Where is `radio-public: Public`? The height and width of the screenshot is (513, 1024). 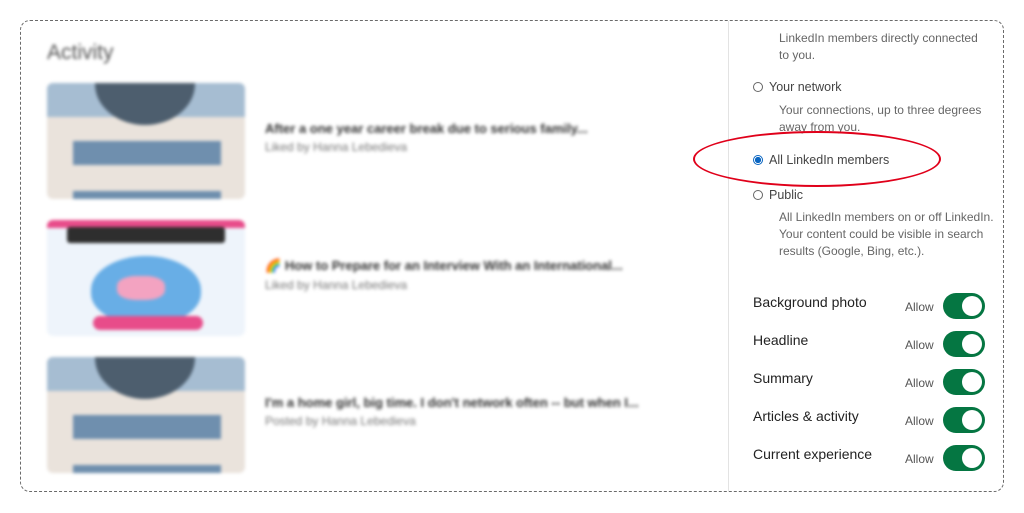 radio-public: Public is located at coordinates (778, 195).